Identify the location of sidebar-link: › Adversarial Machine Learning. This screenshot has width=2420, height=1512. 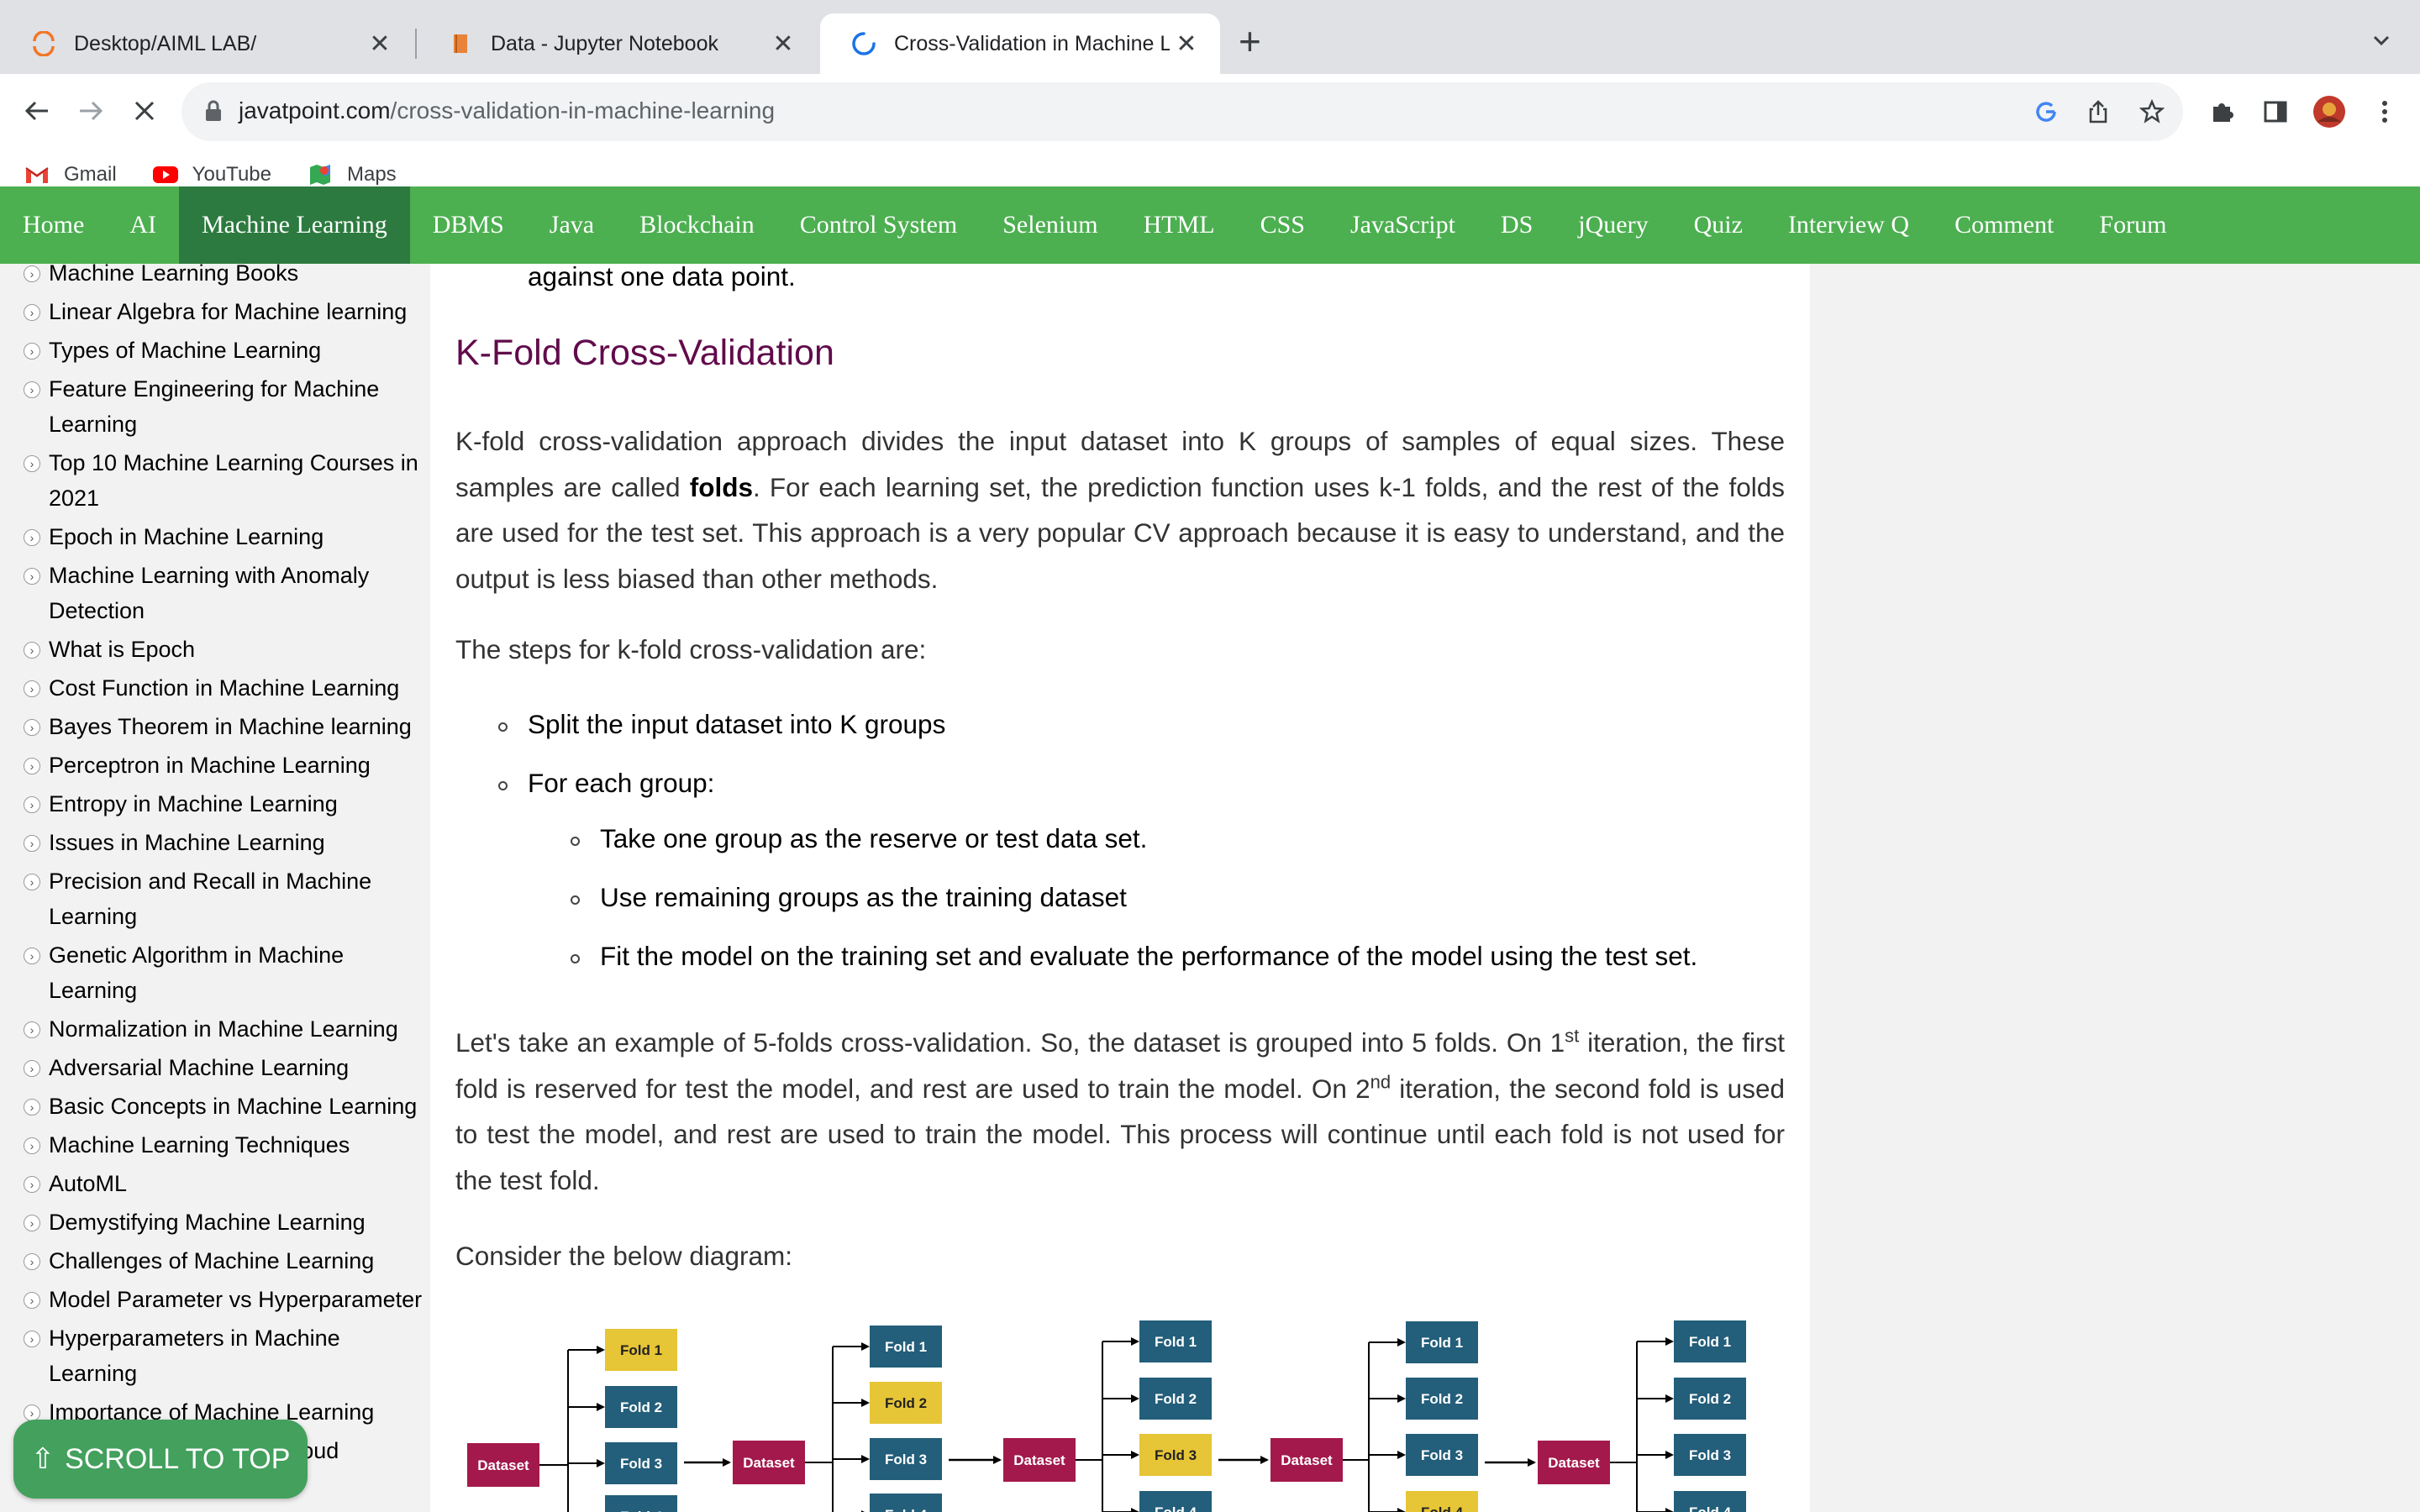
(227, 1067).